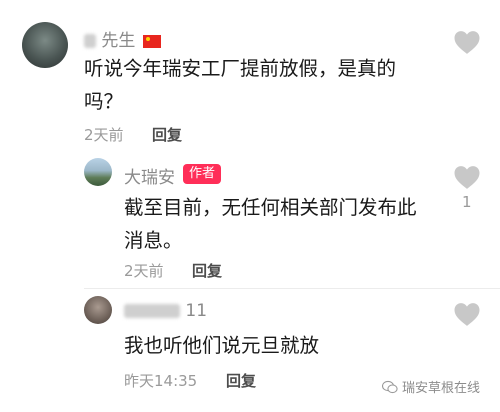 The height and width of the screenshot is (412, 500). I want to click on comment-text: 我也听他们说元旦就放, so click(222, 345).